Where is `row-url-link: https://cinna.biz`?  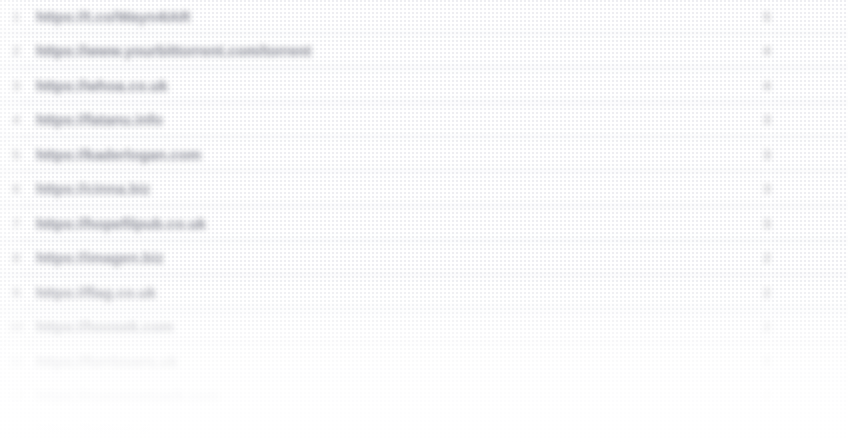 row-url-link: https://cinna.biz is located at coordinates (93, 189).